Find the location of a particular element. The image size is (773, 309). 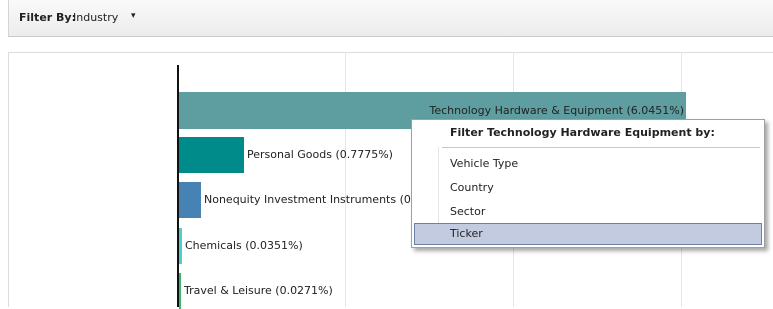

filter-bar: Filter By: Industry ▾ is located at coordinates (390, 18).